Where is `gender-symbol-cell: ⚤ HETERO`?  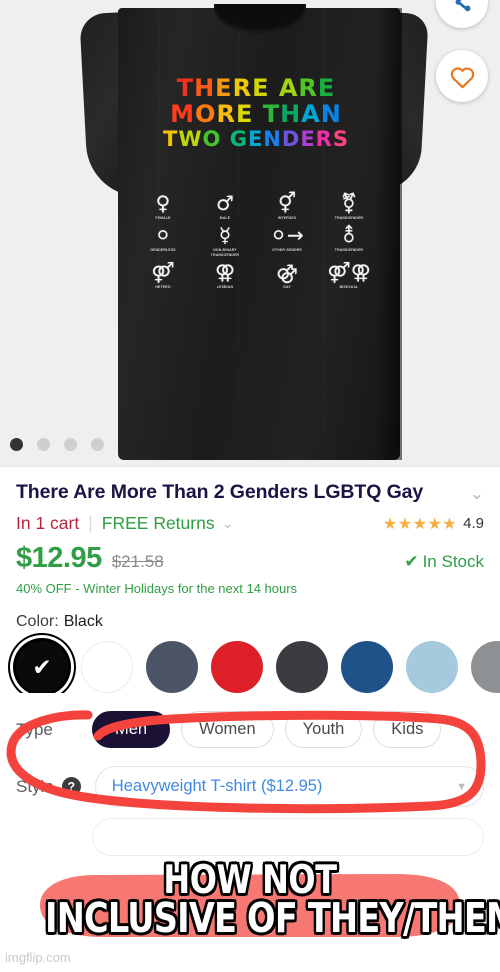 gender-symbol-cell: ⚤ HETERO is located at coordinates (163, 275).